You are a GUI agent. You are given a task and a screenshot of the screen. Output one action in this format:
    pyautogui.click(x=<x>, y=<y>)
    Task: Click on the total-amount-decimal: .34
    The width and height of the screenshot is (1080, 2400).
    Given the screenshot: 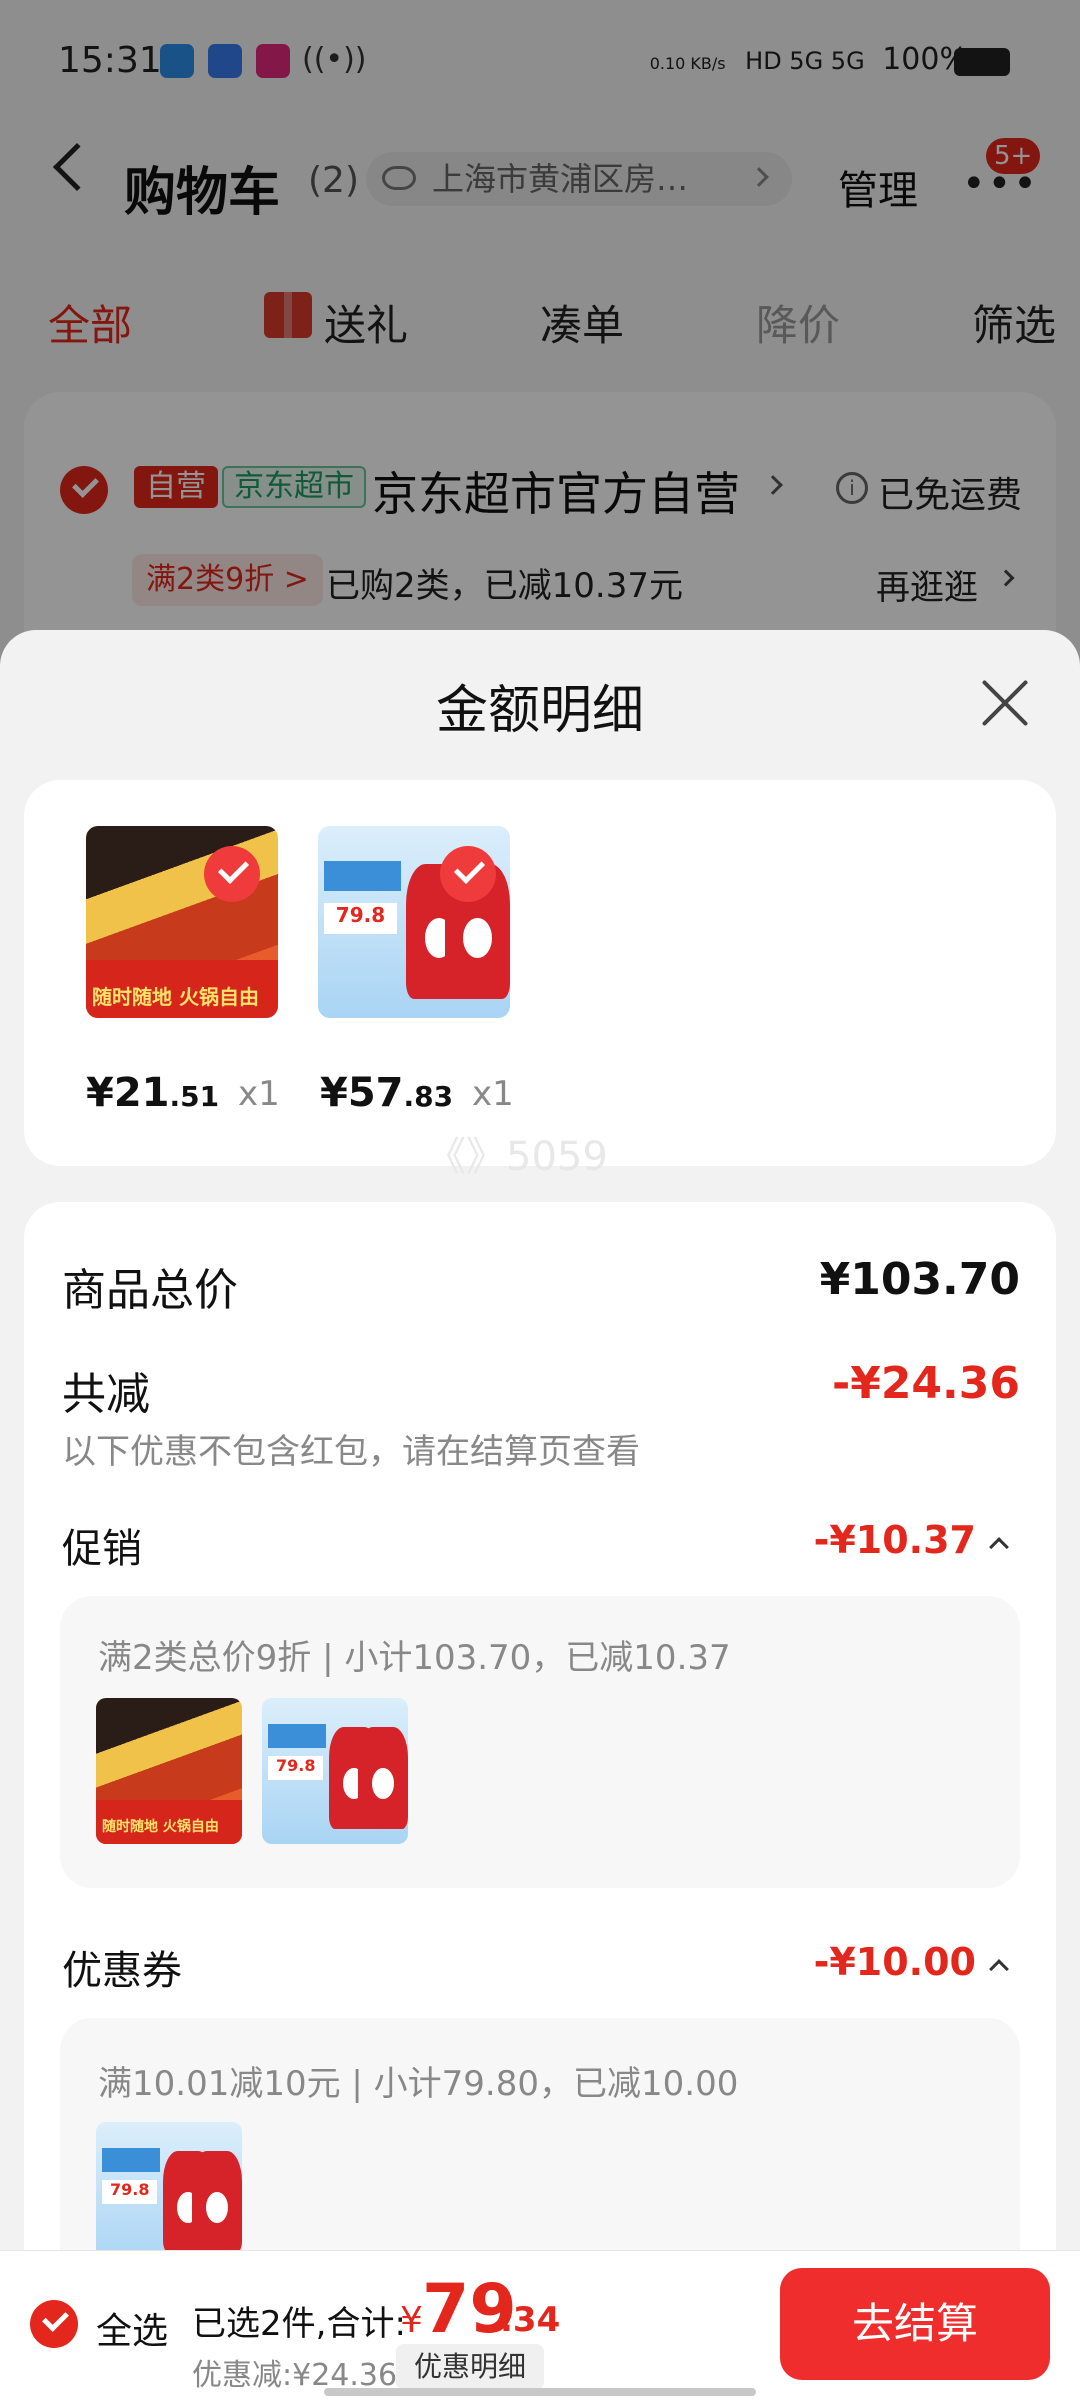 What is the action you would take?
    pyautogui.click(x=530, y=2320)
    